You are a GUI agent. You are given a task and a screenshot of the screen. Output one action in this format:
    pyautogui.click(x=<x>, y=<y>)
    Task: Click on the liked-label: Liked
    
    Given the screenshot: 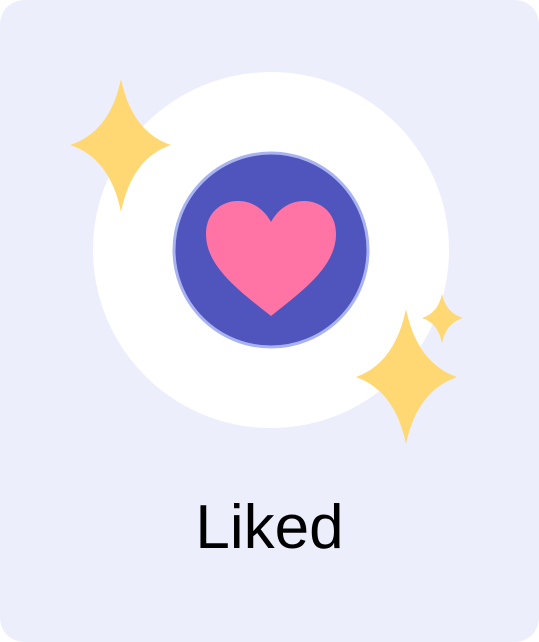 What is the action you would take?
    pyautogui.click(x=269, y=527)
    